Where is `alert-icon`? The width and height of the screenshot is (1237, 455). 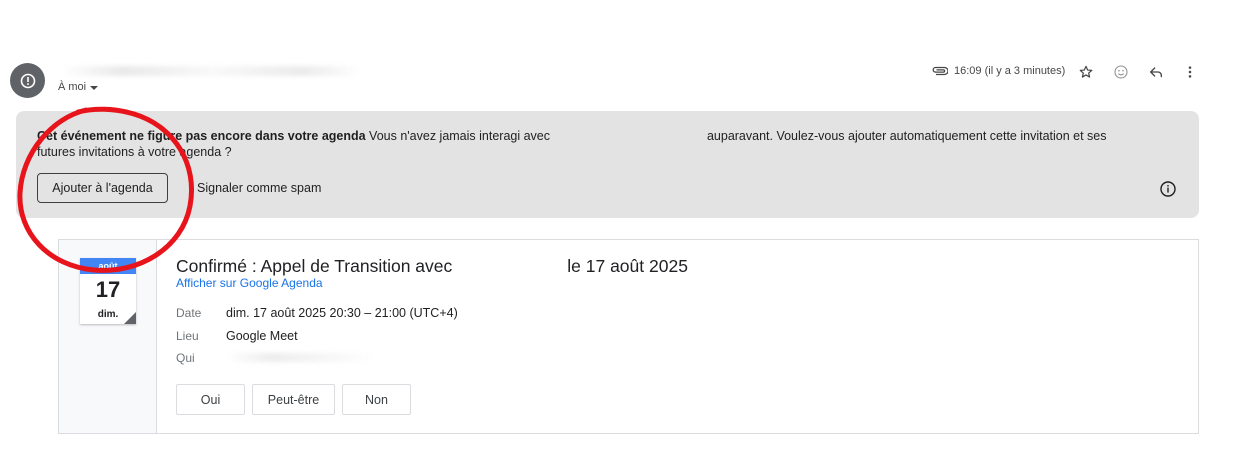
alert-icon is located at coordinates (27, 80).